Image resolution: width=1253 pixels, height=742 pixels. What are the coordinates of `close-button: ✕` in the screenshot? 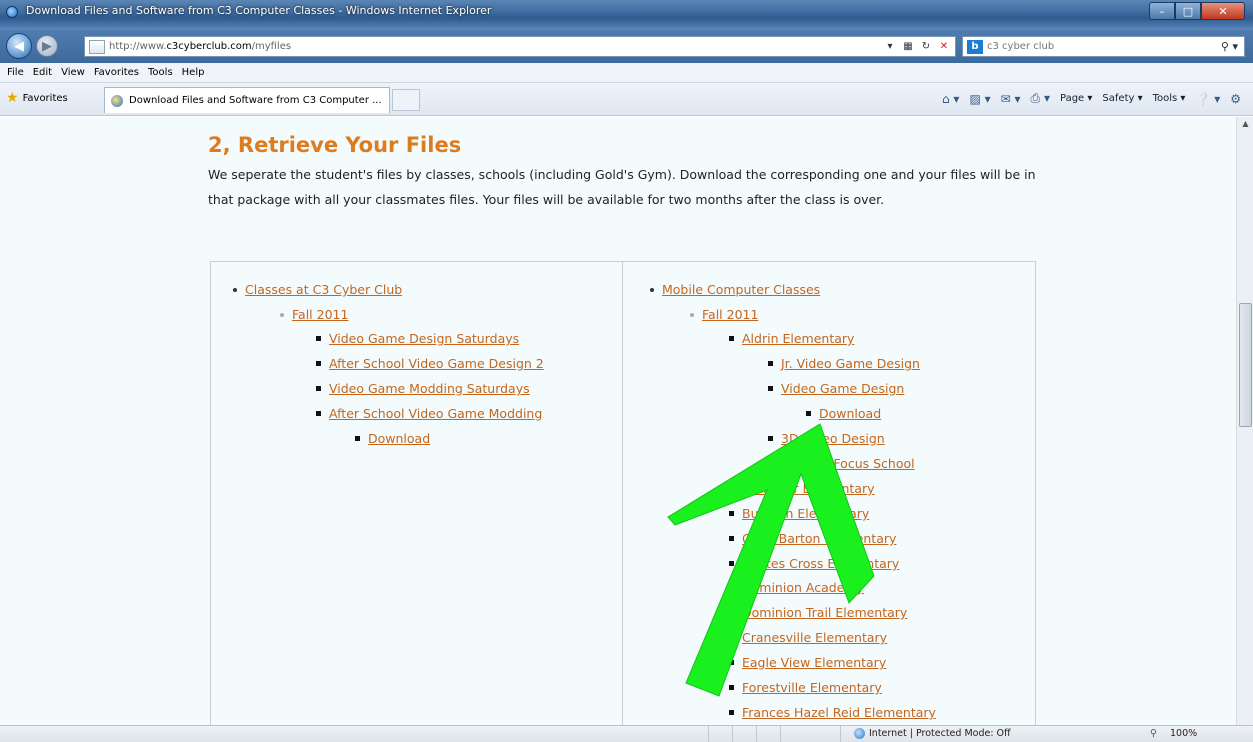 It's located at (1223, 11).